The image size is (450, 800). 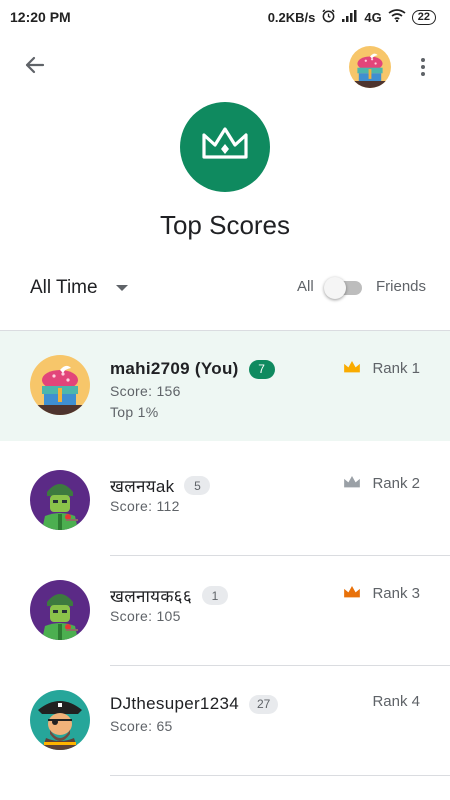 I want to click on filter-row: All Time All Friends, so click(x=225, y=288).